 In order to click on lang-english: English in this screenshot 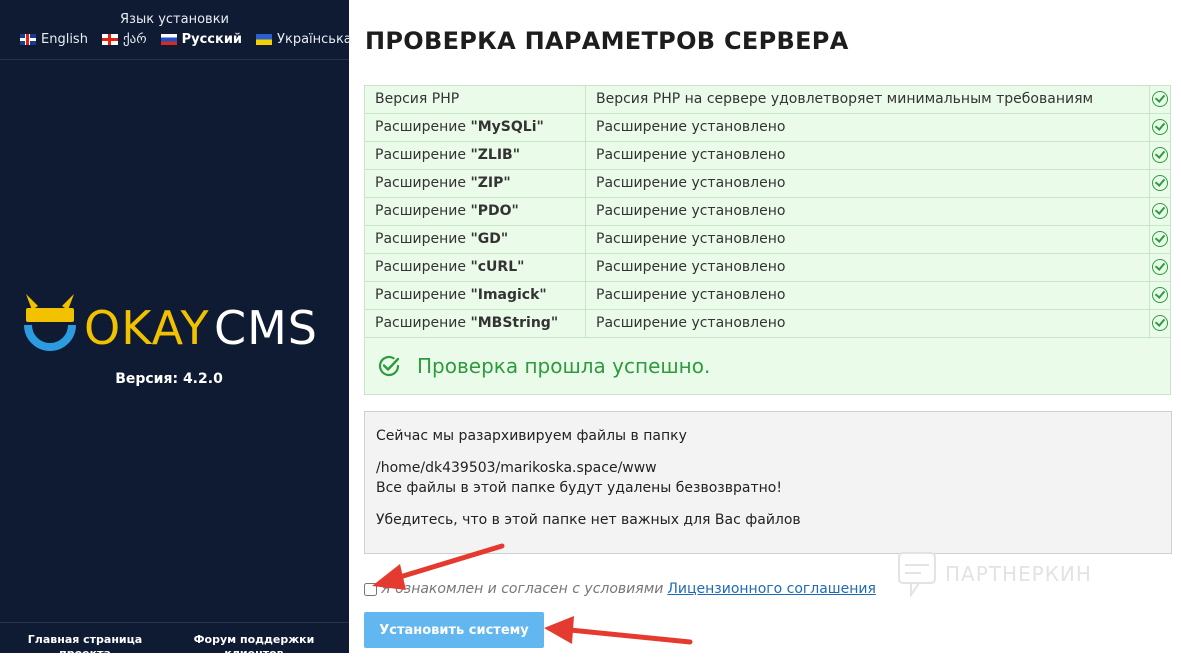, I will do `click(54, 39)`.